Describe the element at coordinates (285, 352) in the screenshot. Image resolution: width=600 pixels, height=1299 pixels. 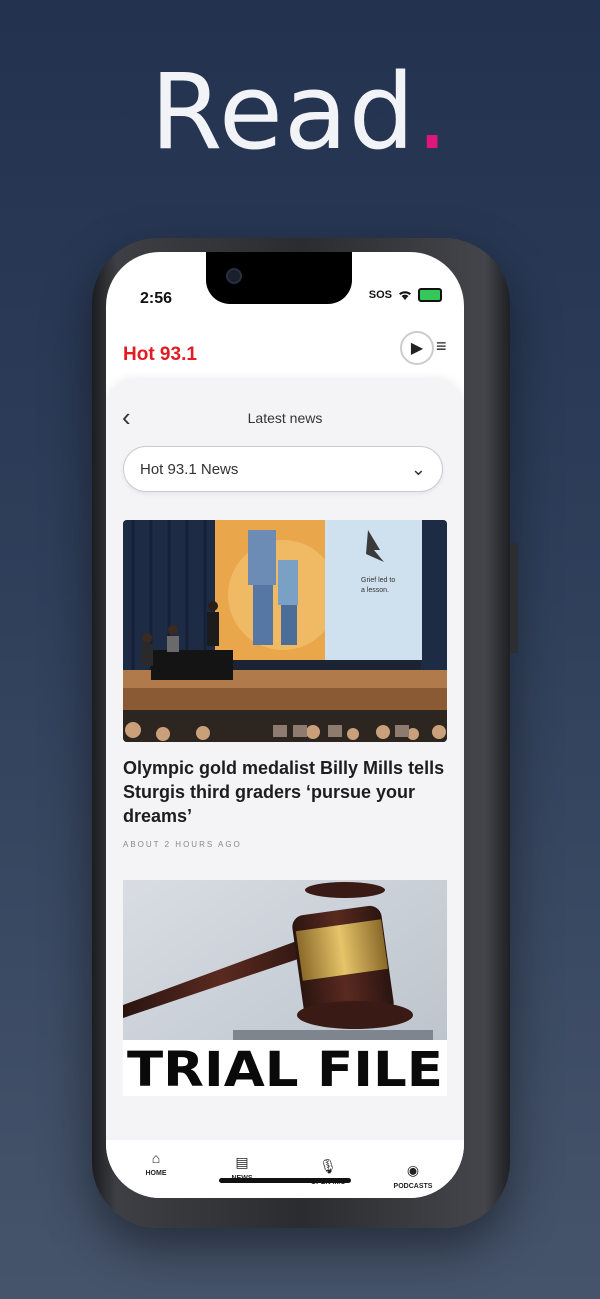
I see `app-header: Hot 93.1 ▶ ≡` at that location.